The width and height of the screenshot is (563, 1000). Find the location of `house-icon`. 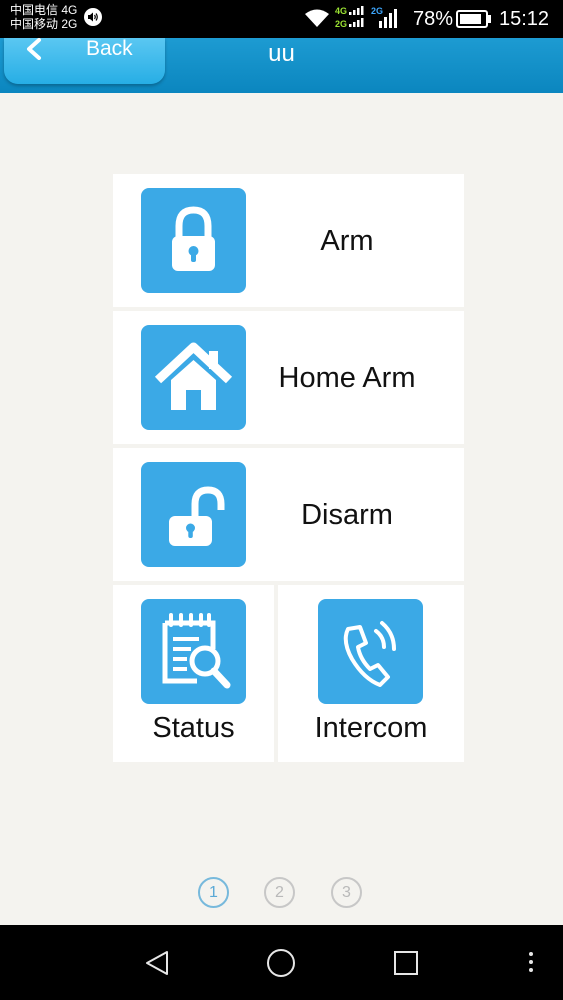

house-icon is located at coordinates (193, 377).